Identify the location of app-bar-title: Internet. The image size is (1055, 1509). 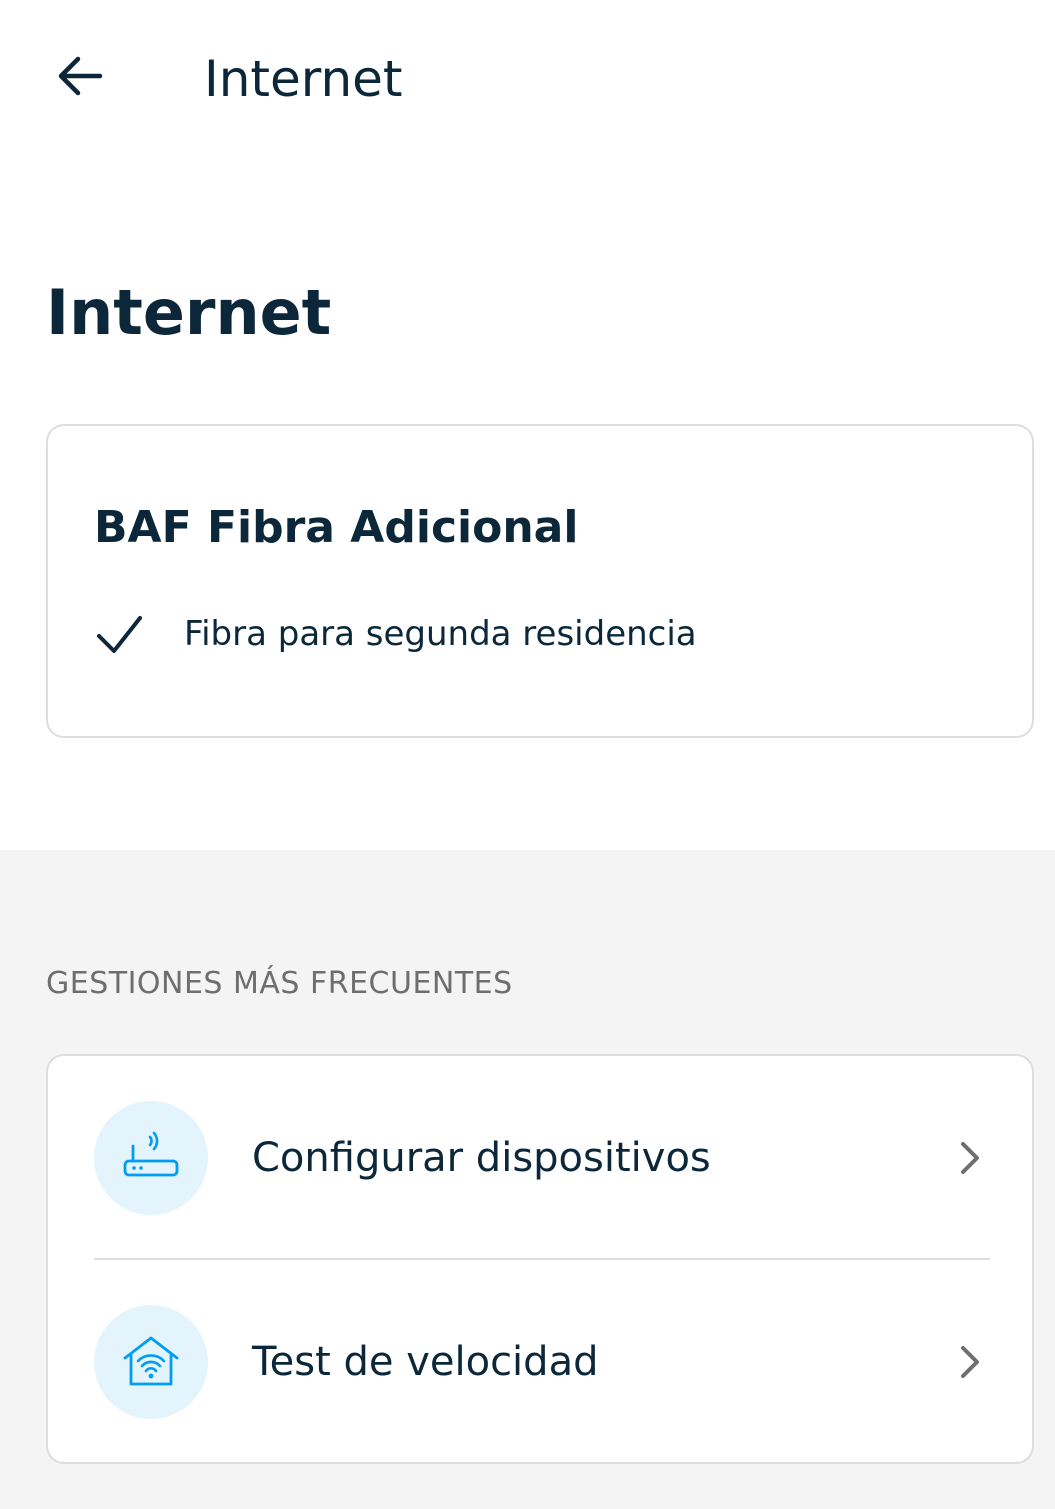
(303, 79).